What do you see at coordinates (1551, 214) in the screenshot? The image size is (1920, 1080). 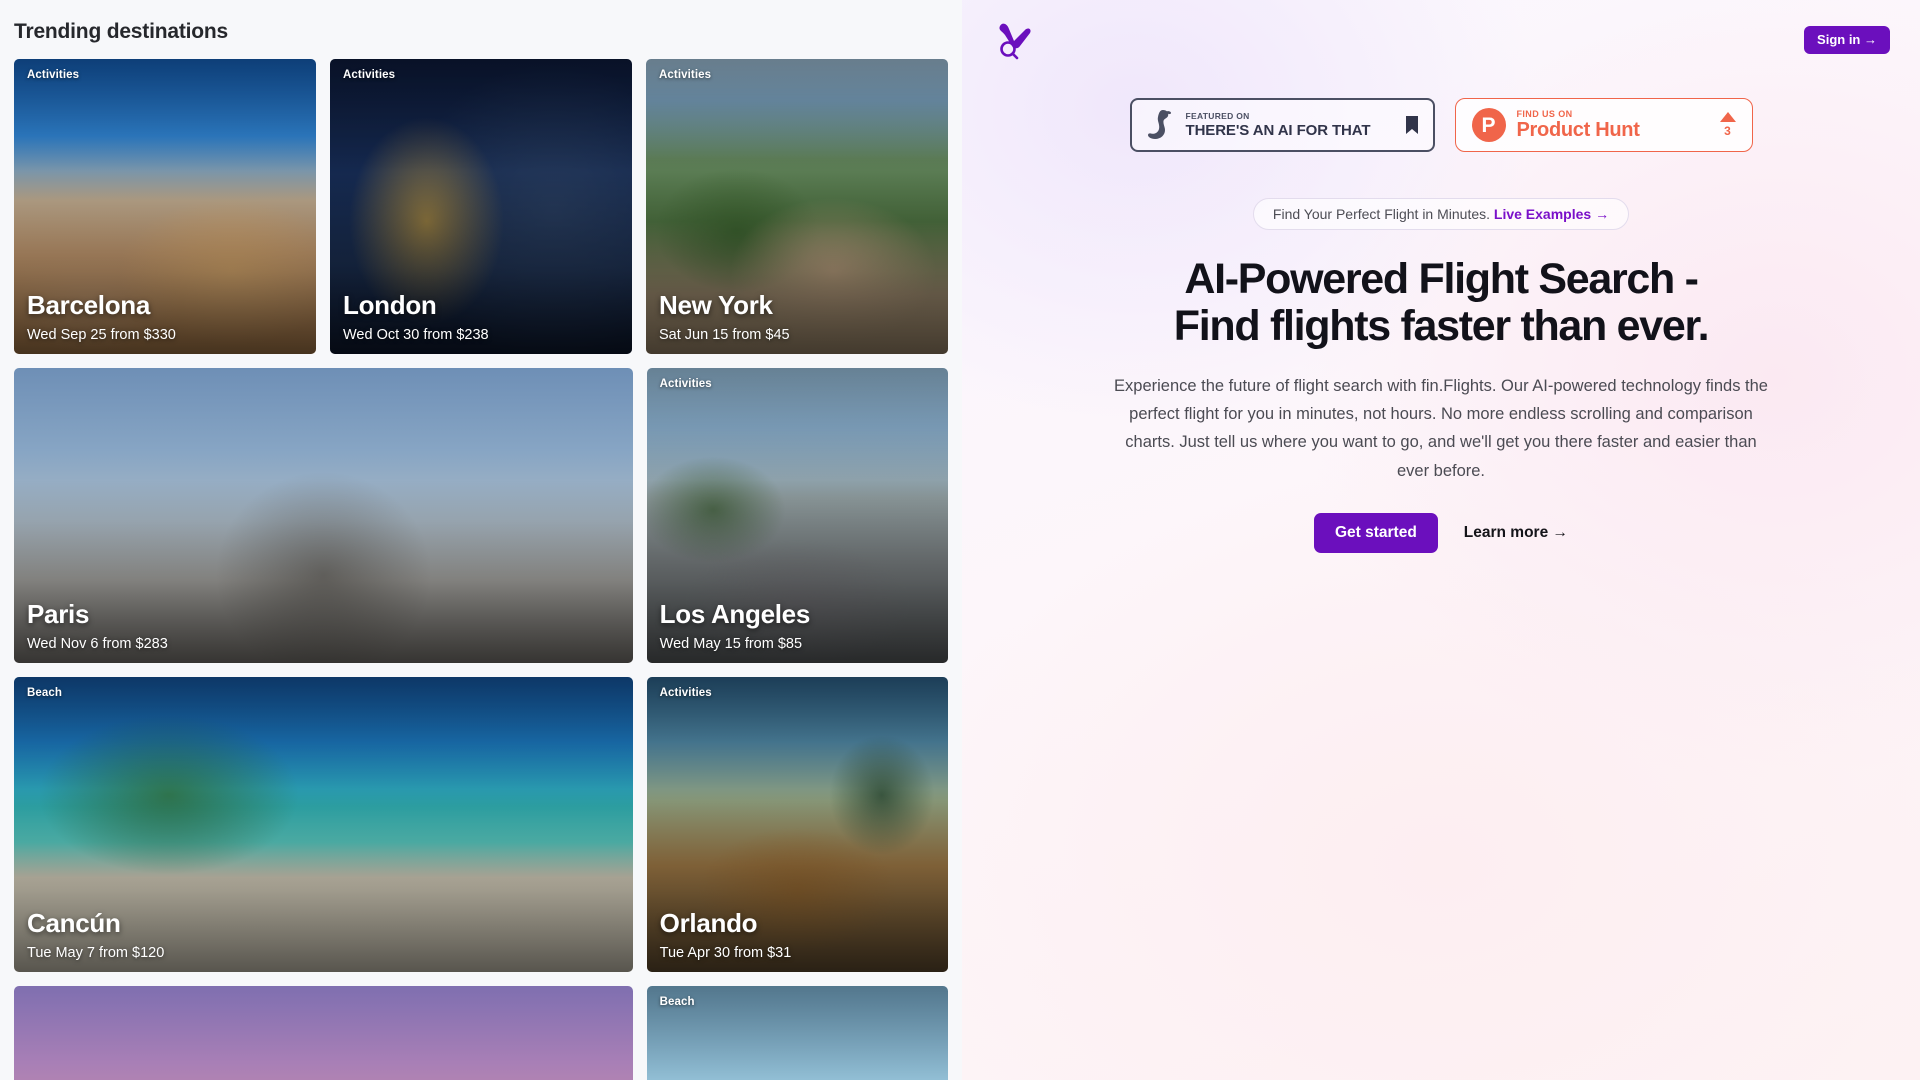 I see `live-examples-link: Live Examples →` at bounding box center [1551, 214].